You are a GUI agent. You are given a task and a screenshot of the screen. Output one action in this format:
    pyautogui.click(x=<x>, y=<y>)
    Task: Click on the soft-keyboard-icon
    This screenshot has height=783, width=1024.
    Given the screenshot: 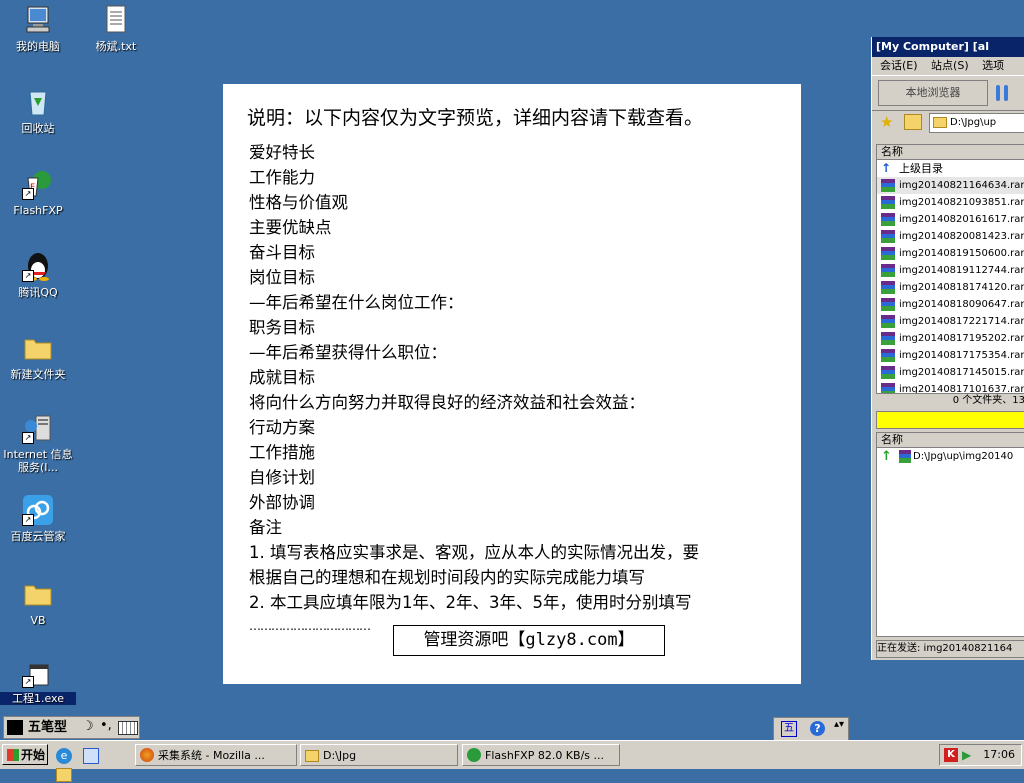 What is the action you would take?
    pyautogui.click(x=128, y=728)
    